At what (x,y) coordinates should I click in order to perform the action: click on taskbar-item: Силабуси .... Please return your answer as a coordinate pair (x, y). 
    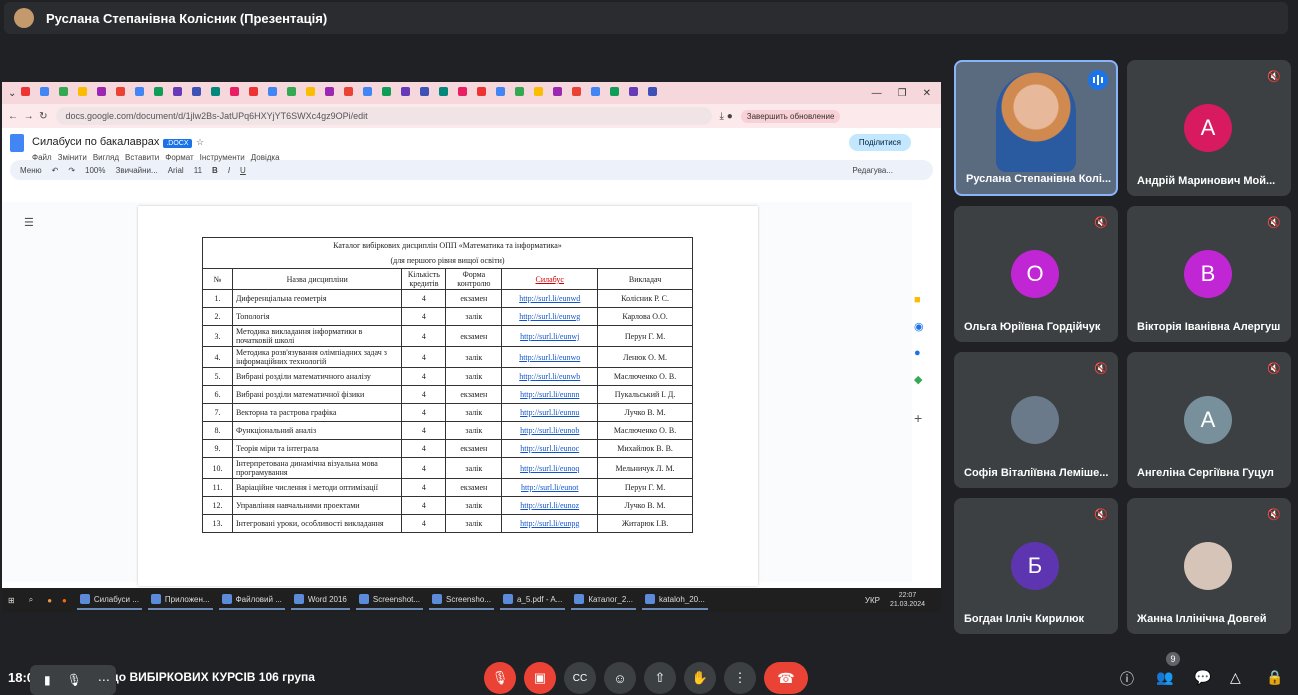
    Looking at the image, I should click on (109, 600).